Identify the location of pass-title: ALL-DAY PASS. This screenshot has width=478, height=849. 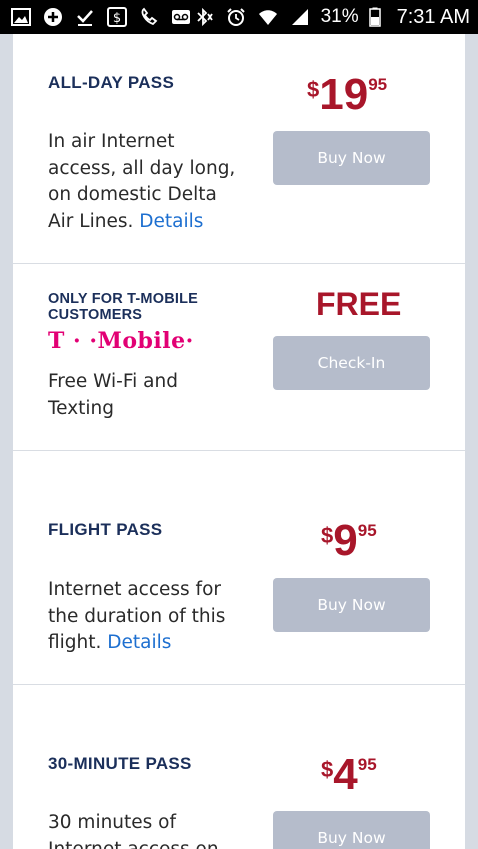
(111, 82).